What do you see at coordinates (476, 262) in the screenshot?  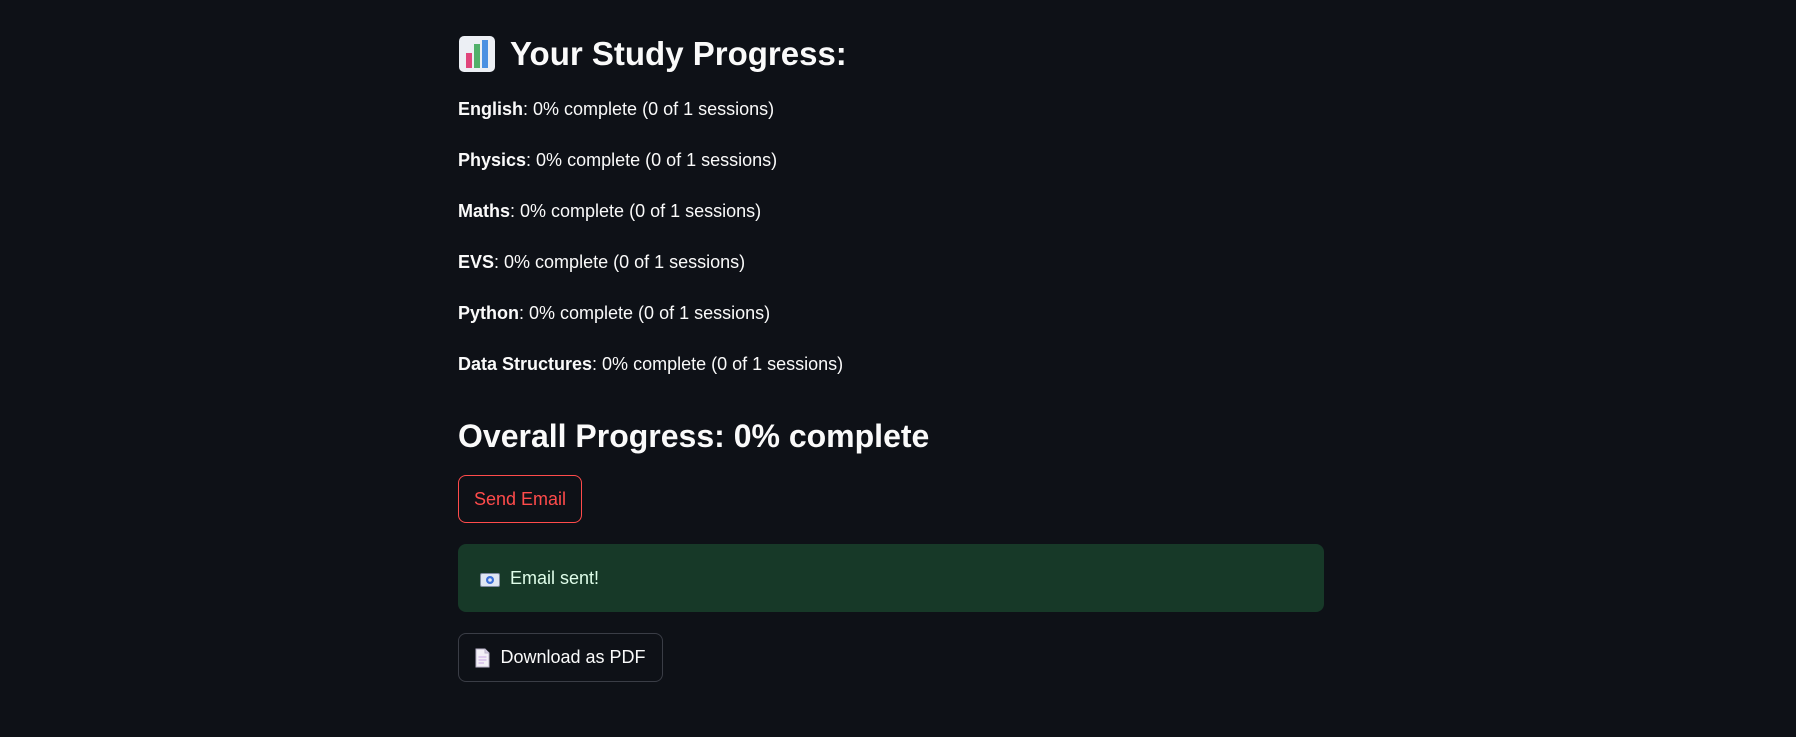 I see `subject-name: EVS` at bounding box center [476, 262].